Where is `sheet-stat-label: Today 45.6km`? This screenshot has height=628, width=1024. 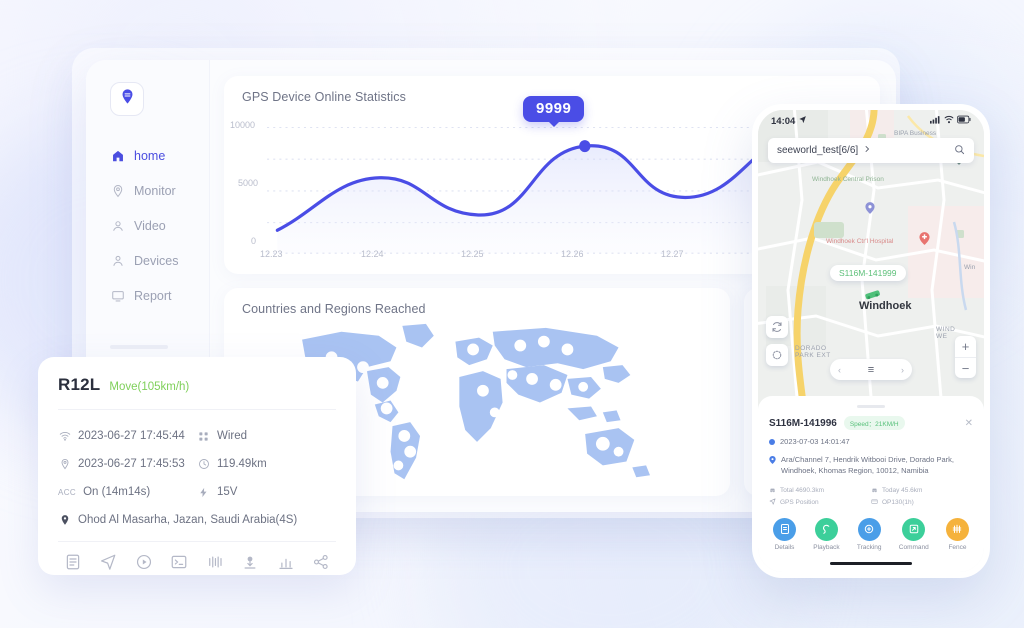
sheet-stat-label: Today 45.6km is located at coordinates (902, 491).